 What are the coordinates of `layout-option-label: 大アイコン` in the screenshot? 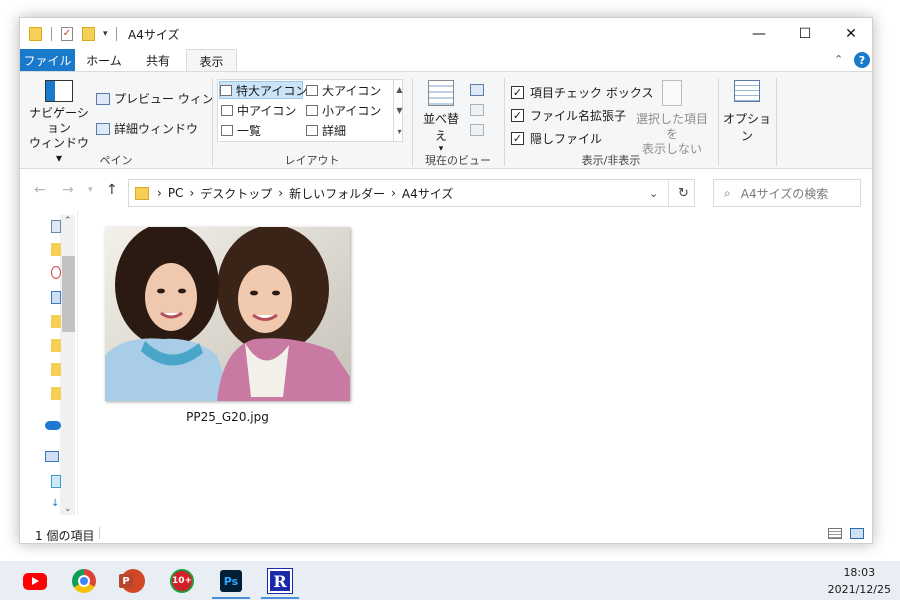 It's located at (352, 91).